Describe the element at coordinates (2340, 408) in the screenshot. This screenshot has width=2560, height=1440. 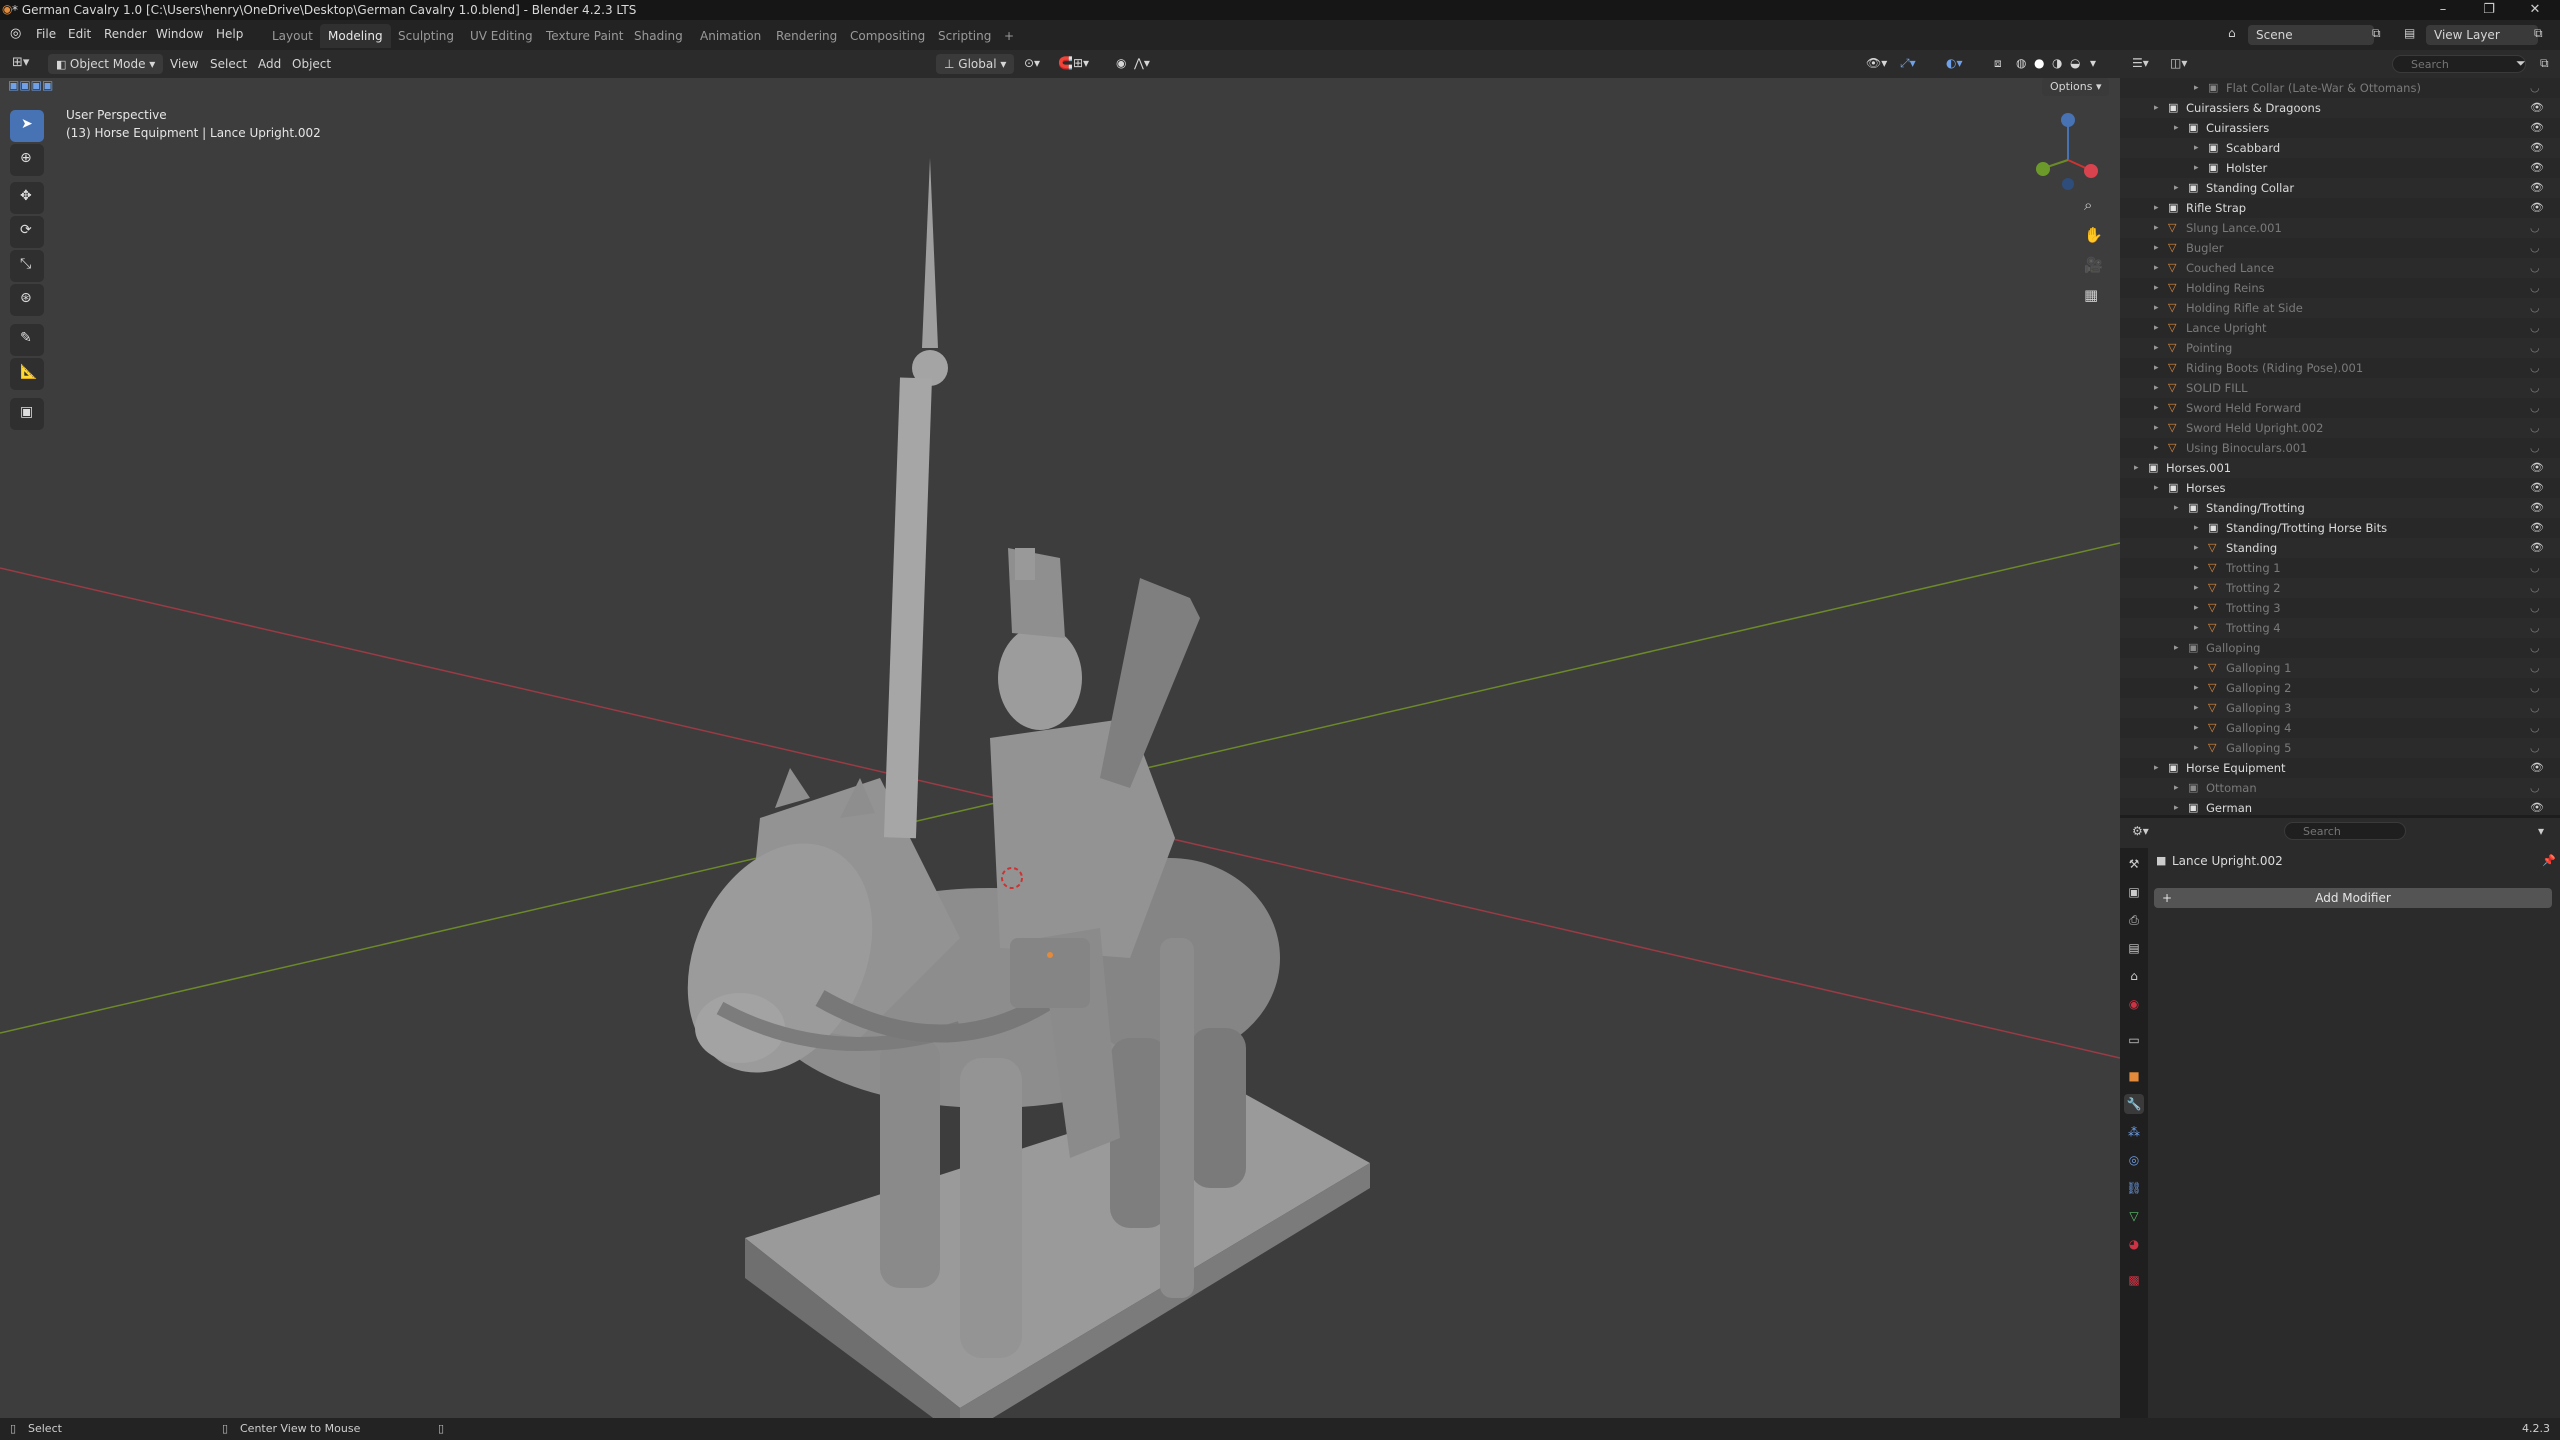
I see `outliner-row: ▸ ▽ Sword Held Forward ◡` at that location.